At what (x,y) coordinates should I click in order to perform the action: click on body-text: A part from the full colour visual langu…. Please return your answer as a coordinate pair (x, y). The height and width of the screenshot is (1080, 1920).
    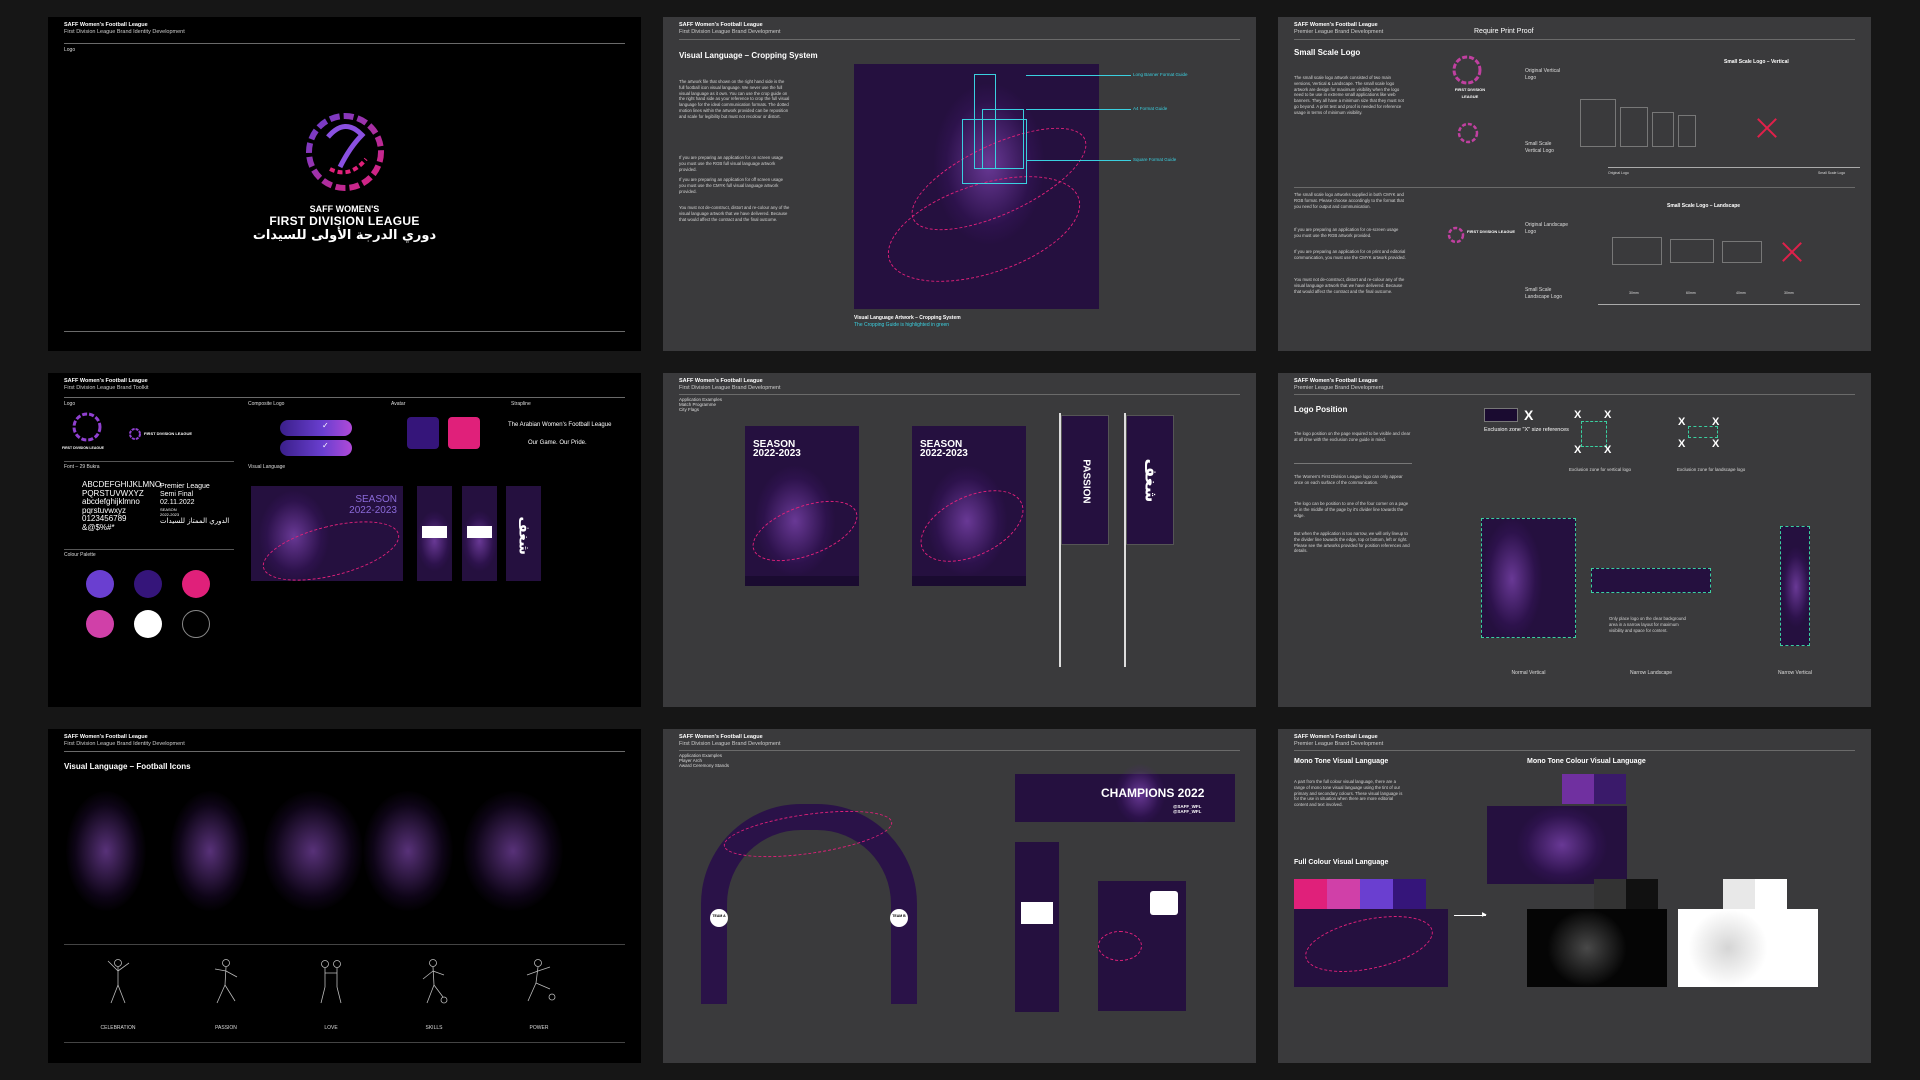
    Looking at the image, I should click on (1348, 793).